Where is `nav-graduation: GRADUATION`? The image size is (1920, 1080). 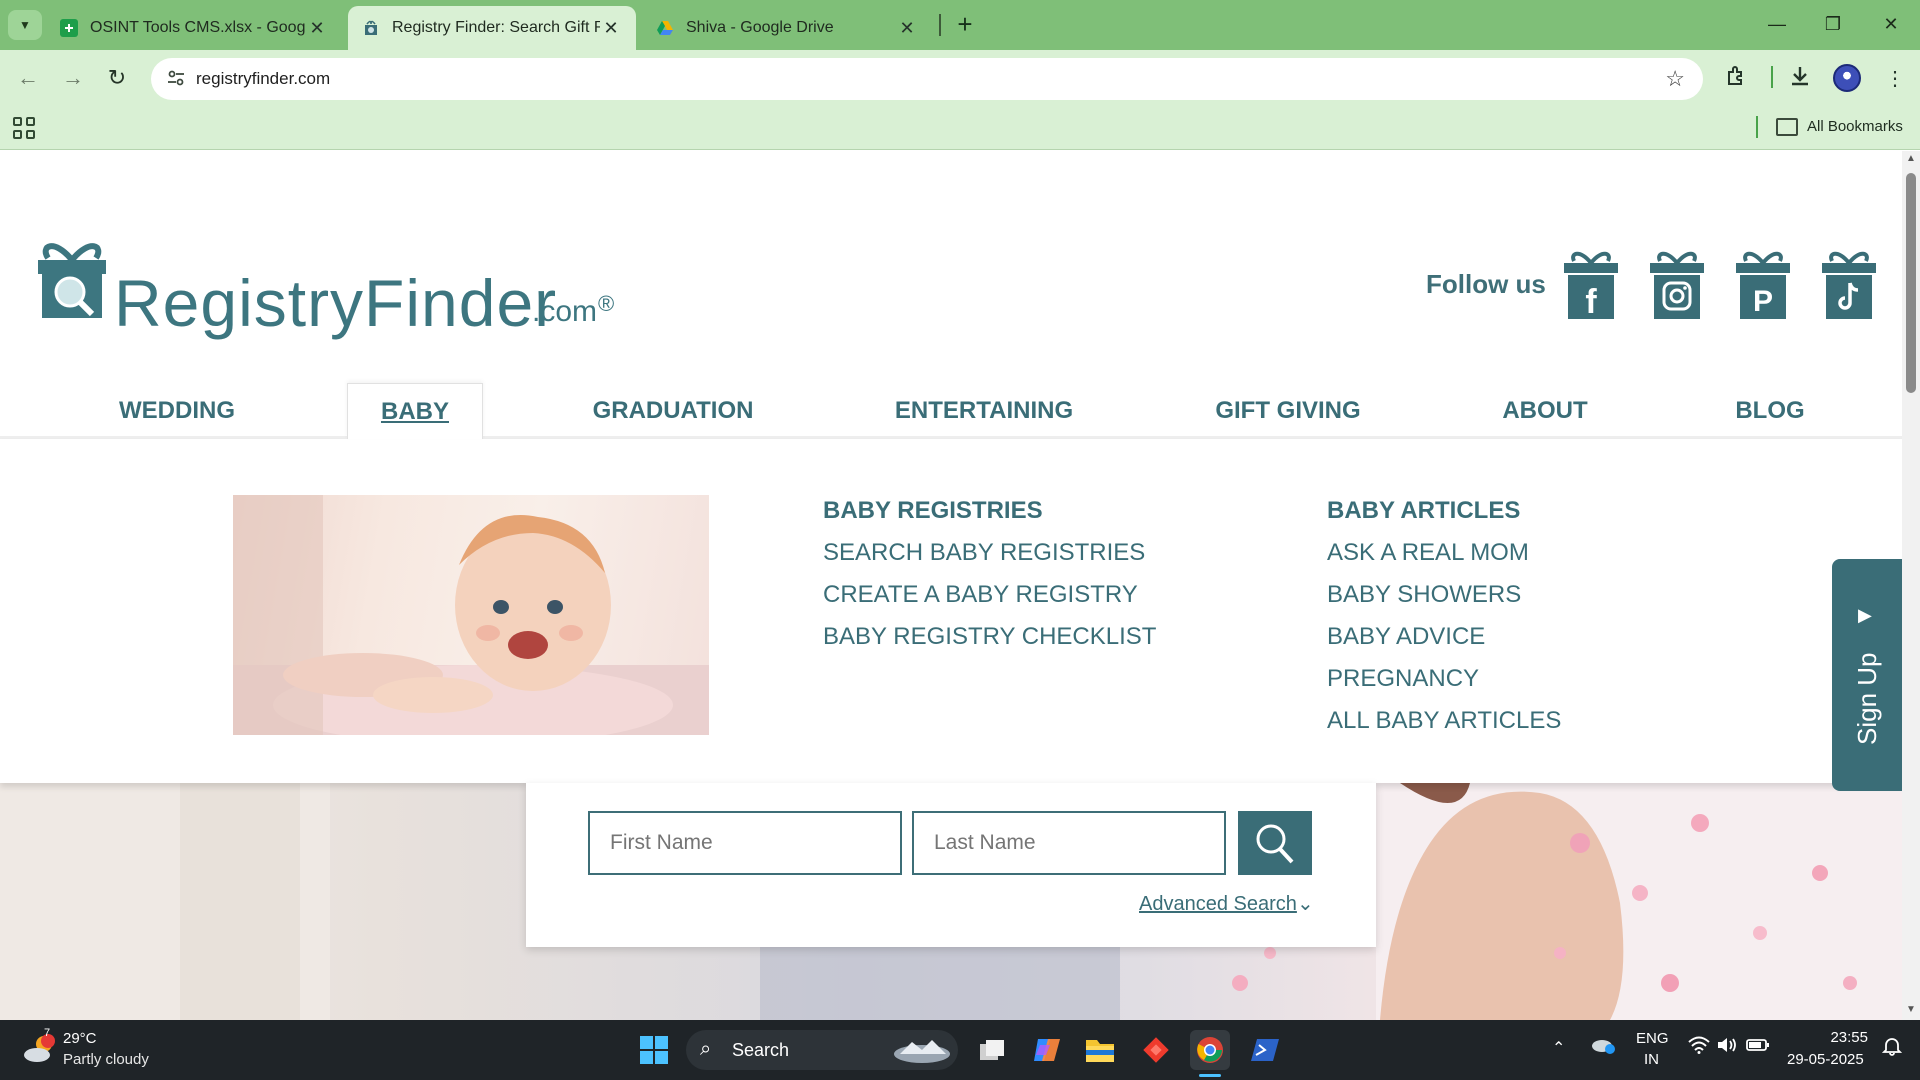 nav-graduation: GRADUATION is located at coordinates (673, 411).